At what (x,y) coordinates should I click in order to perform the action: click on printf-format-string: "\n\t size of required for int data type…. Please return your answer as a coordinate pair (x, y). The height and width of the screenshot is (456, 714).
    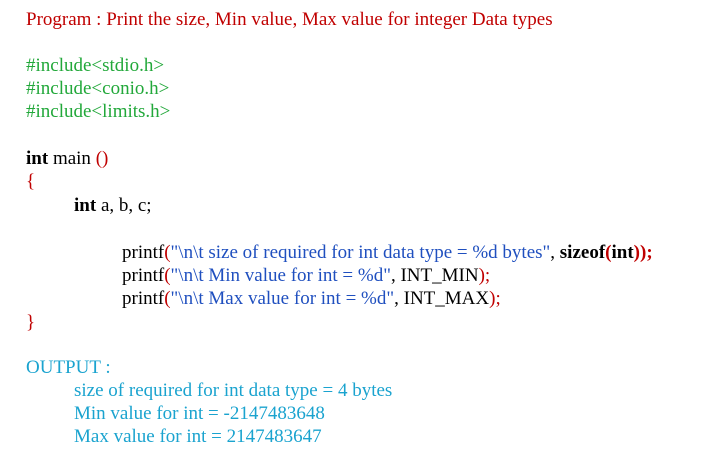
    Looking at the image, I should click on (360, 252).